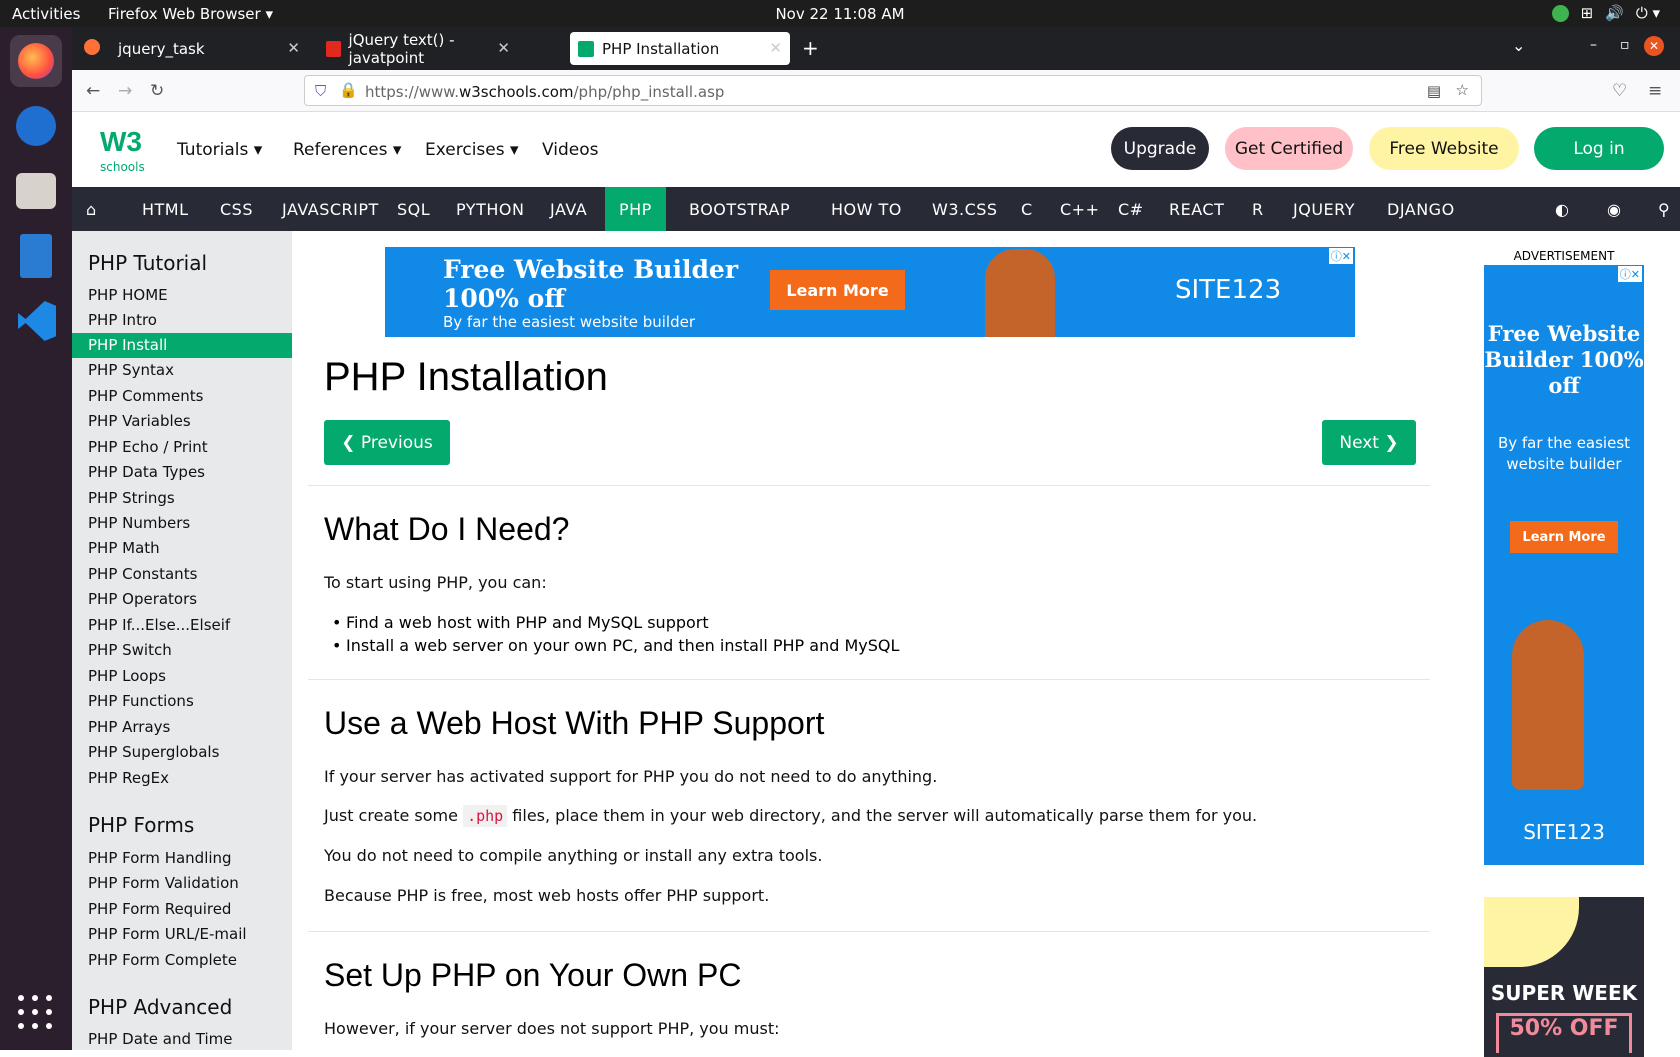 The height and width of the screenshot is (1057, 1680). I want to click on sidebar-item: PHP Strings, so click(182, 498).